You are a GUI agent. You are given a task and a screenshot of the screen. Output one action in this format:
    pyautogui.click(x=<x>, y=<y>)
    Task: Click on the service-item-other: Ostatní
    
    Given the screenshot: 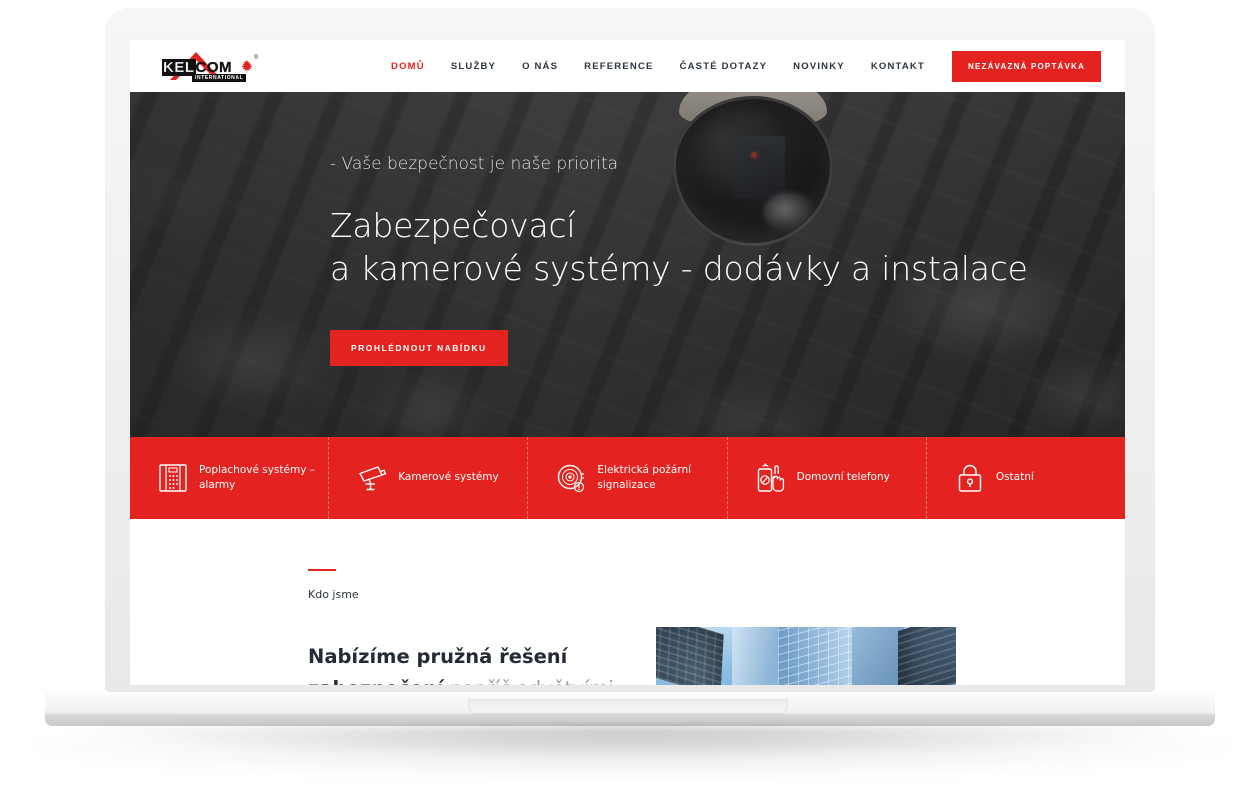 What is the action you would take?
    pyautogui.click(x=1026, y=478)
    